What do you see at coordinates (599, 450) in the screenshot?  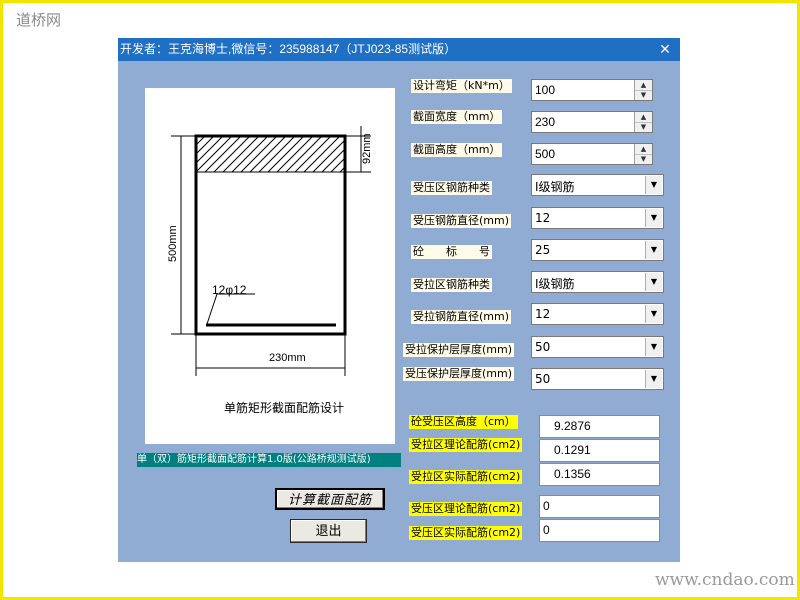 I see `tens-theoretical-output: 0.1291` at bounding box center [599, 450].